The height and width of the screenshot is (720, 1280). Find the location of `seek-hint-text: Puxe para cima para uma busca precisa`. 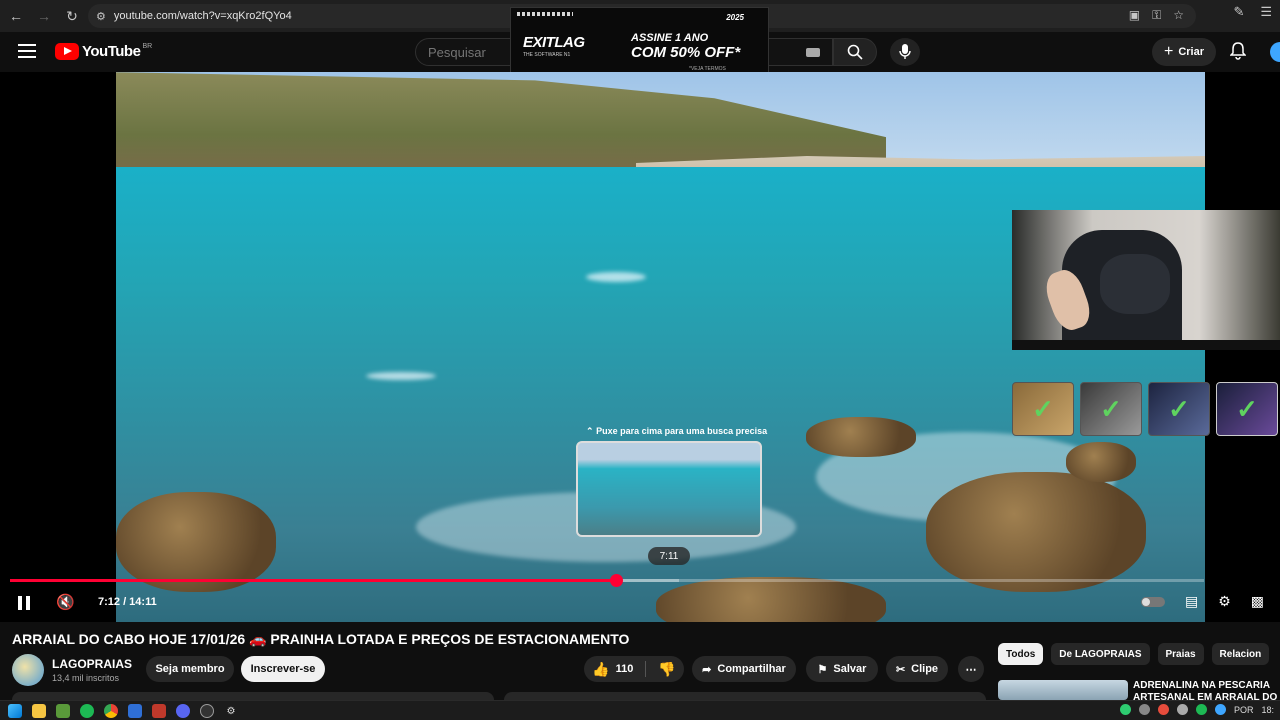

seek-hint-text: Puxe para cima para uma busca precisa is located at coordinates (682, 431).